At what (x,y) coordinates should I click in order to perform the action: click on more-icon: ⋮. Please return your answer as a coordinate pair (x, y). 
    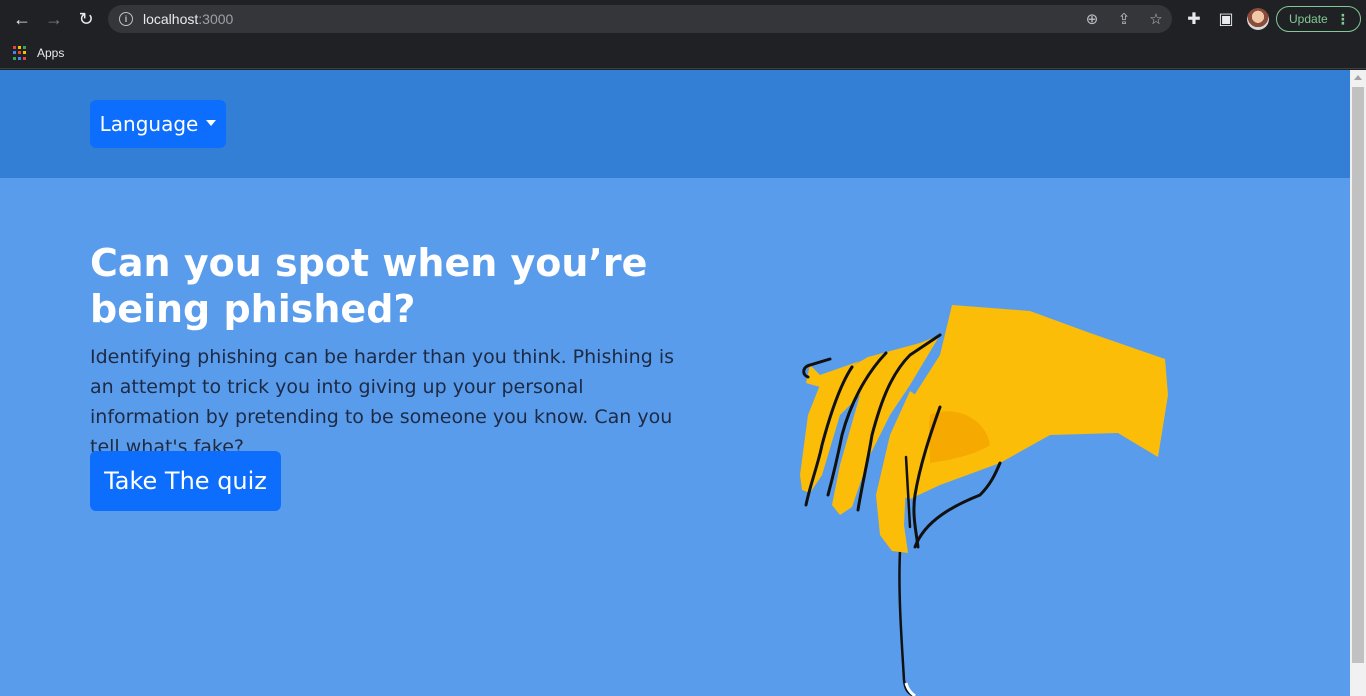
    Looking at the image, I should click on (1342, 18).